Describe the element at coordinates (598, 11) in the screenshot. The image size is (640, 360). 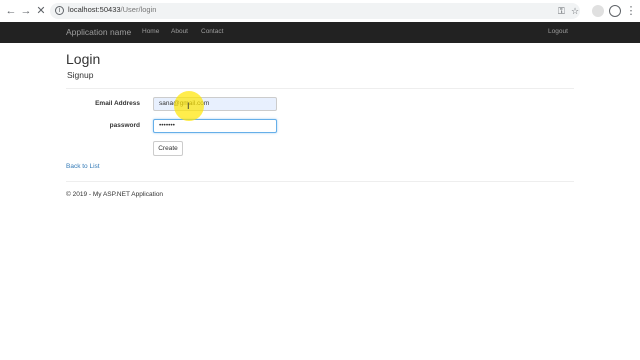
I see `extension-icon` at that location.